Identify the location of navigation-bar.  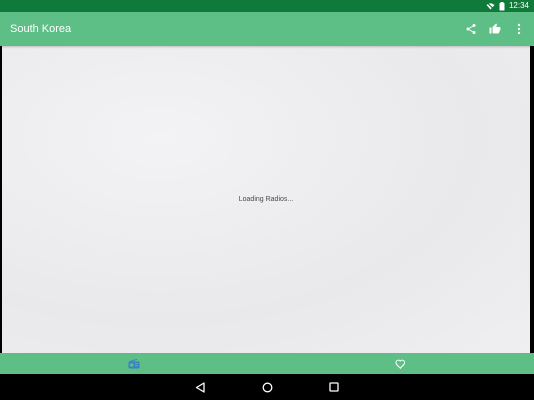
(267, 387).